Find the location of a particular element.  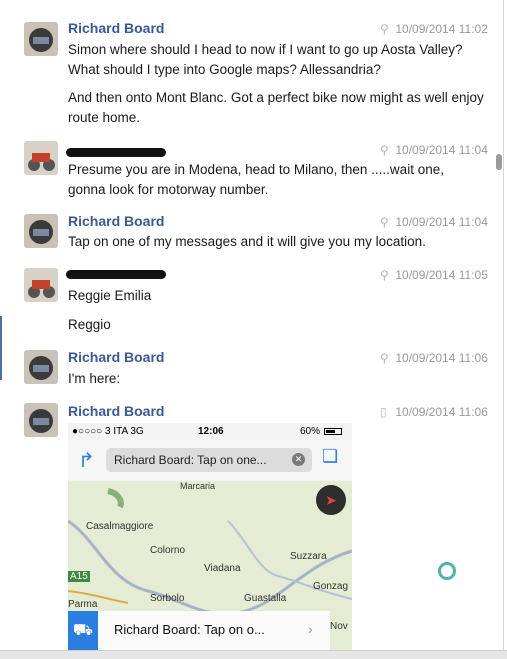

location-card: ⛟ Richard Board: Tap on o... › is located at coordinates (199, 630).